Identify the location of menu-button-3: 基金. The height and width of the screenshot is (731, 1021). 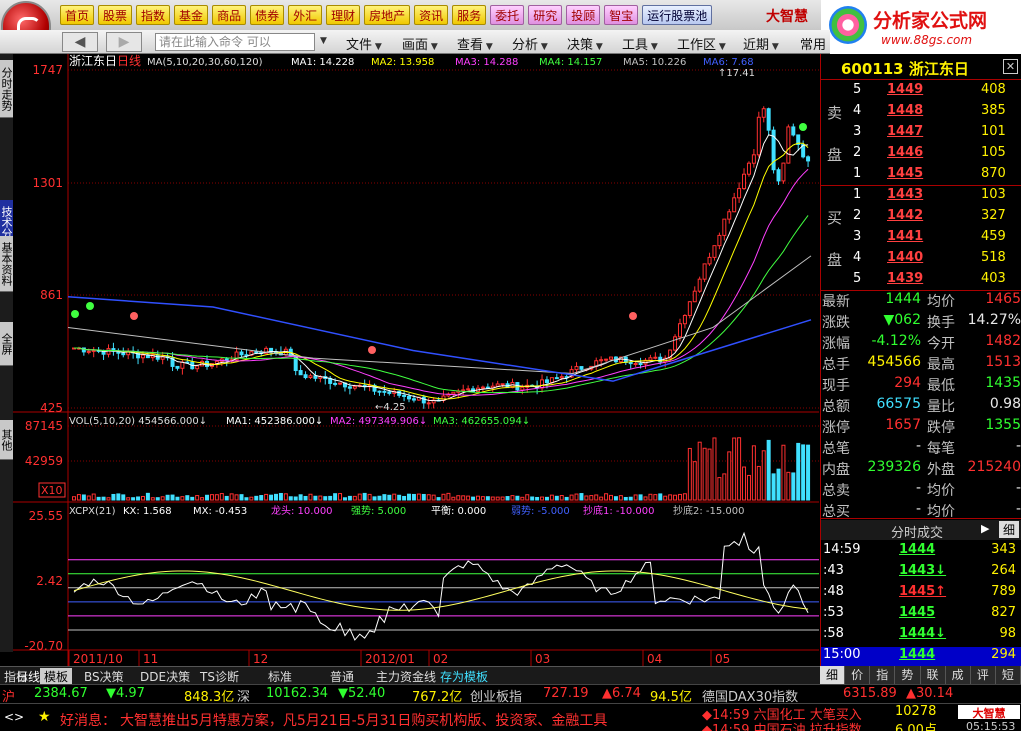
(191, 15).